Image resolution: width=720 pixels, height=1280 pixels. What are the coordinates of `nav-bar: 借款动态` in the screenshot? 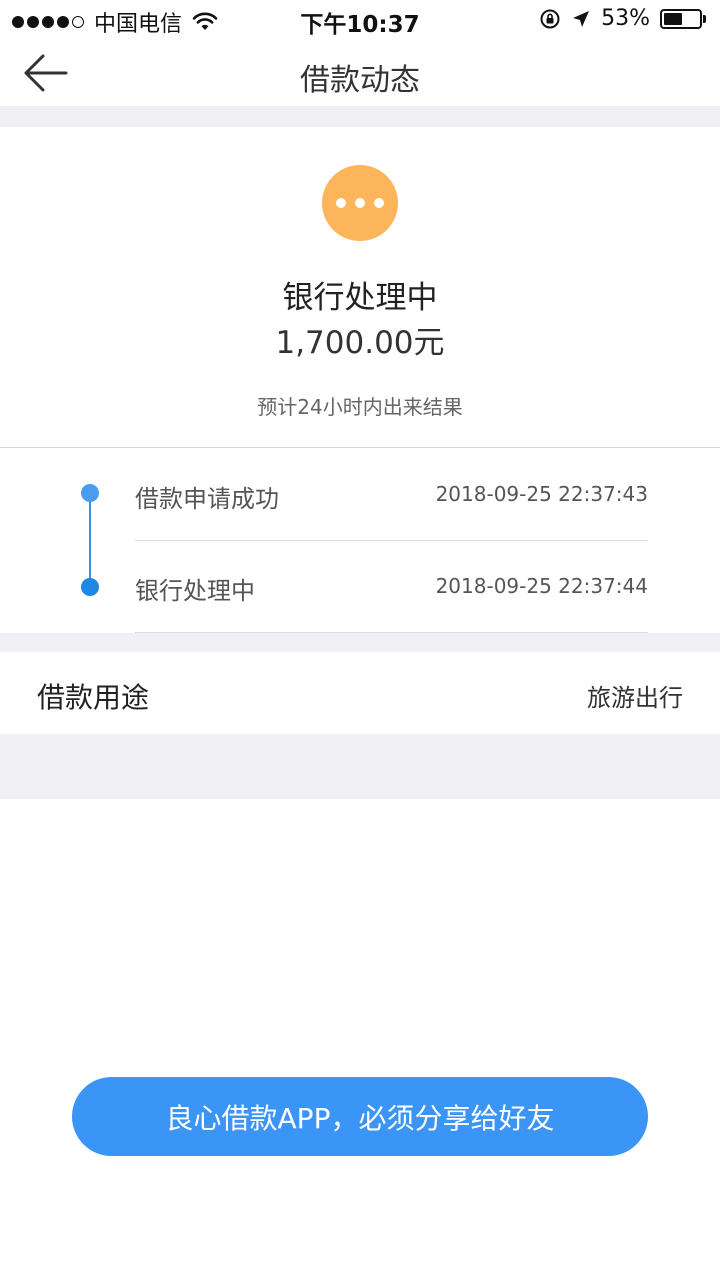 It's located at (360, 73).